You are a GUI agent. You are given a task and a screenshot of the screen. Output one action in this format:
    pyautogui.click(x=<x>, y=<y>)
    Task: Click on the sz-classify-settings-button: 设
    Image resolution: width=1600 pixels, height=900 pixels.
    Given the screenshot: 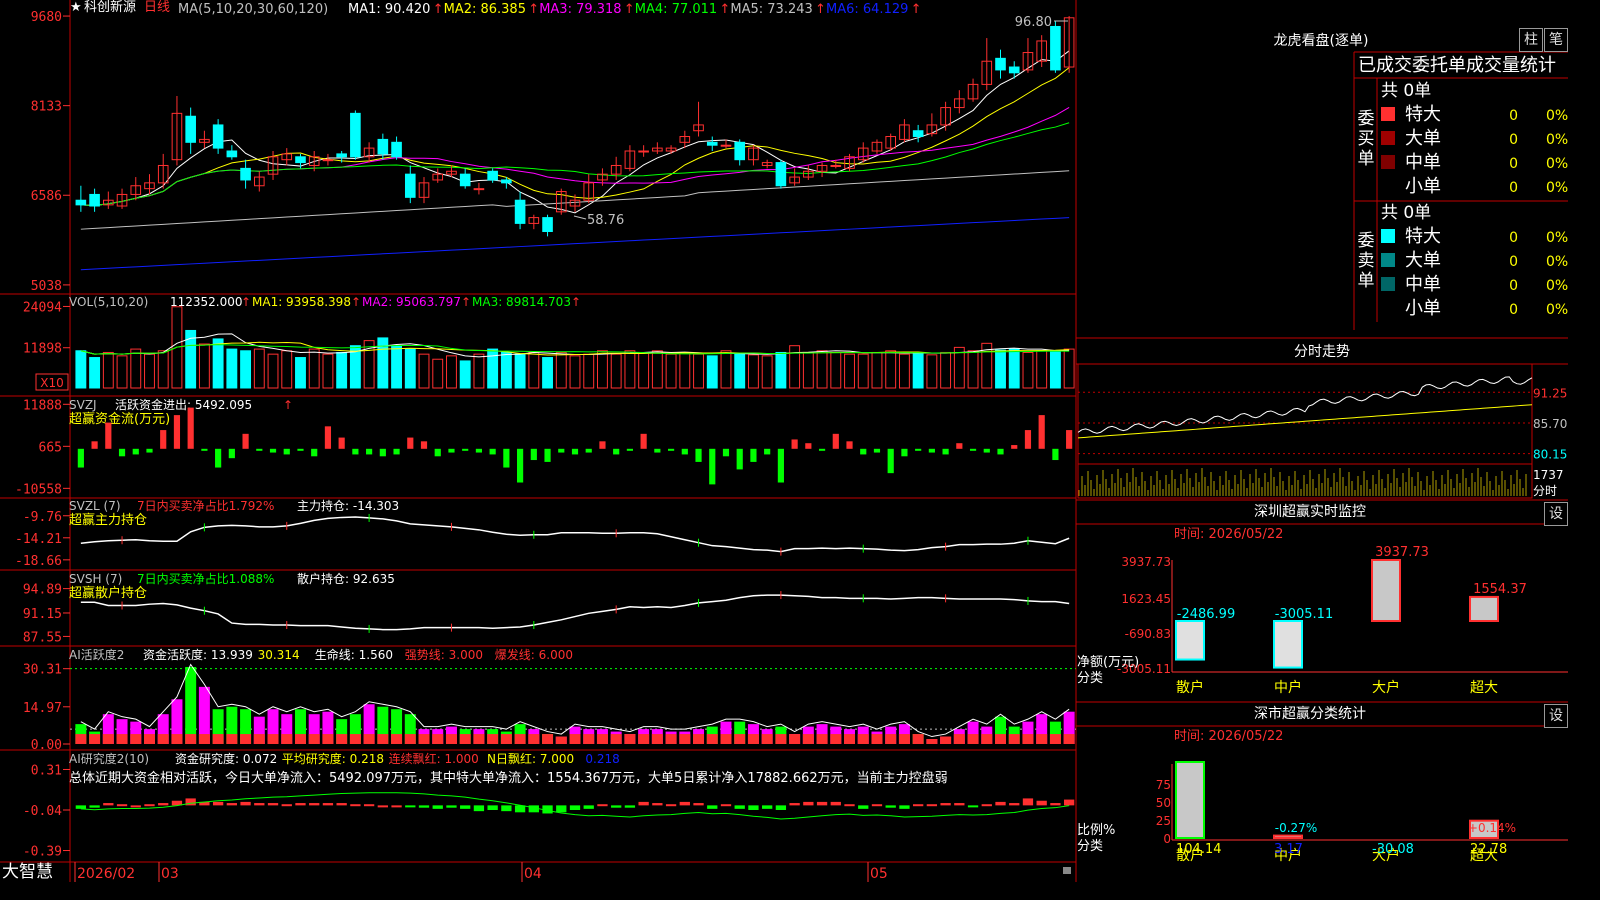 What is the action you would take?
    pyautogui.click(x=1556, y=716)
    